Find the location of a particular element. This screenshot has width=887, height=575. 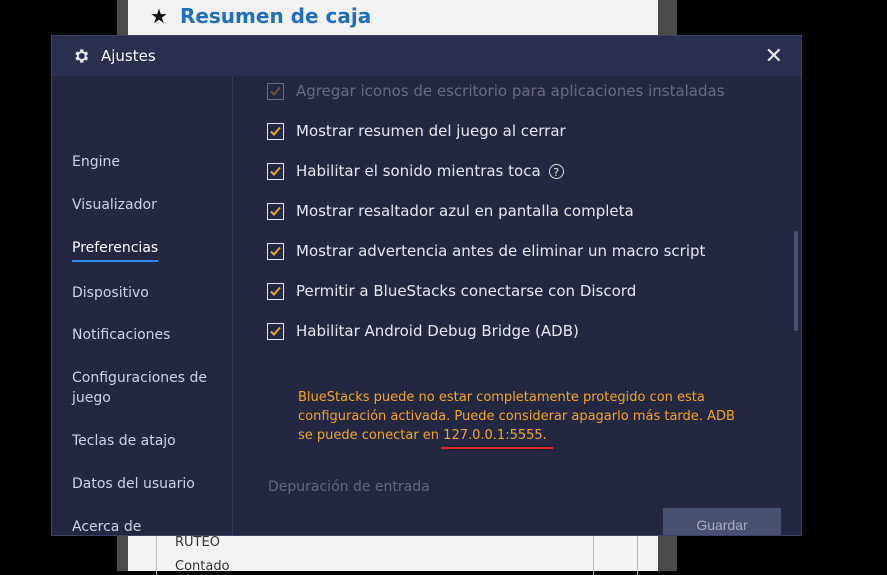

sidebar-item-label: Preferencias is located at coordinates (115, 248).